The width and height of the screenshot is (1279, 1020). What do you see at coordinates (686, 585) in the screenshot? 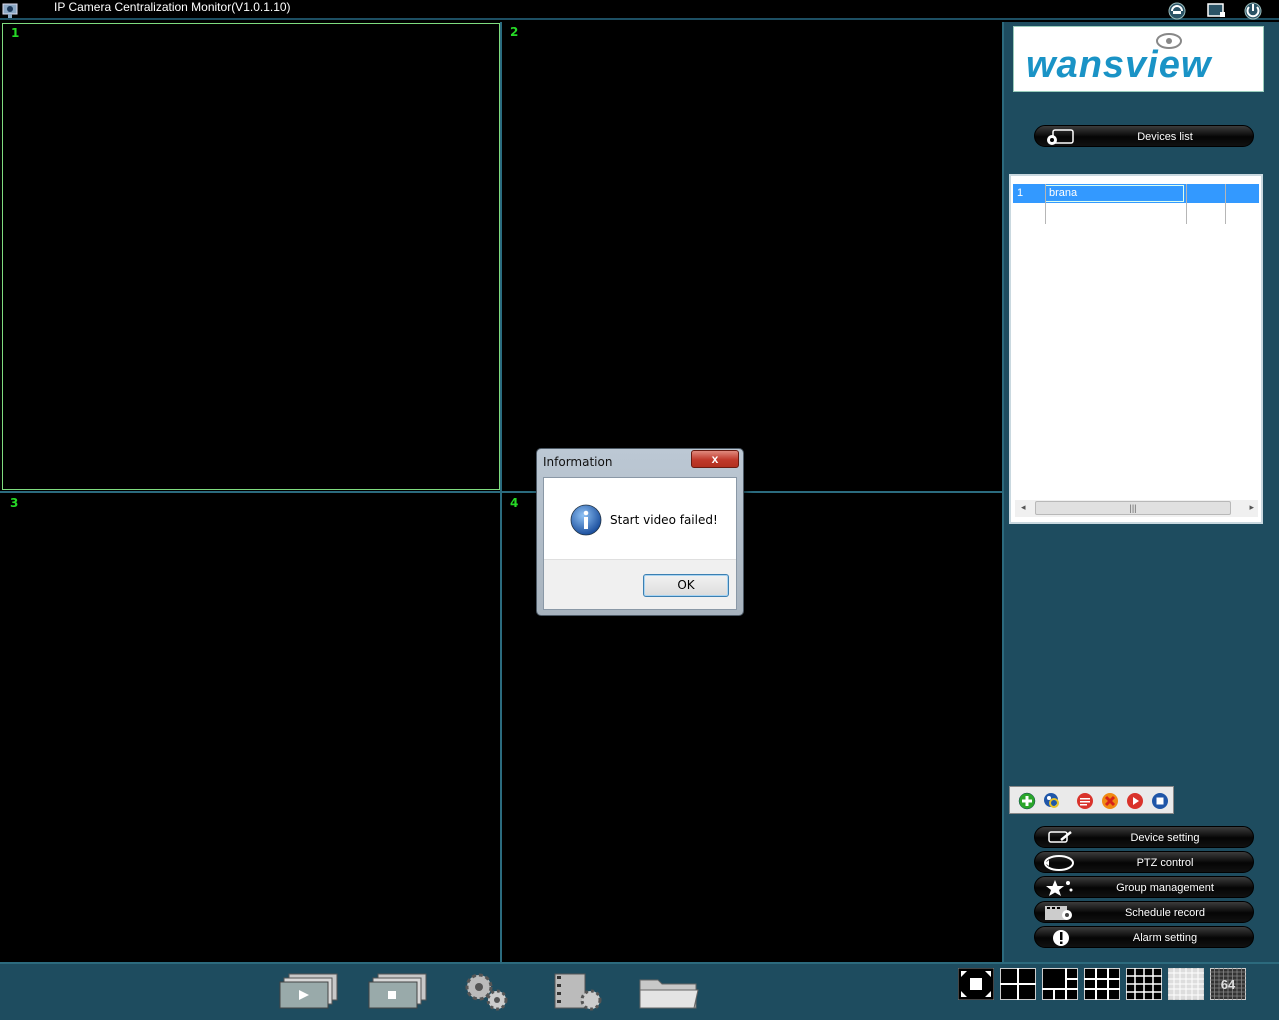
I see `ok-button: OK` at bounding box center [686, 585].